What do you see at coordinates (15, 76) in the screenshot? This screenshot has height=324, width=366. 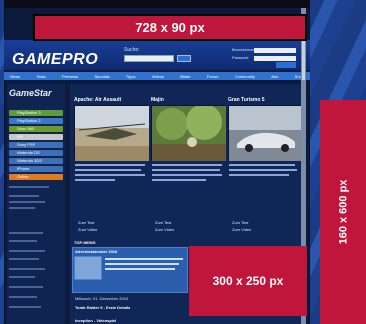 I see `nav-item: News` at bounding box center [15, 76].